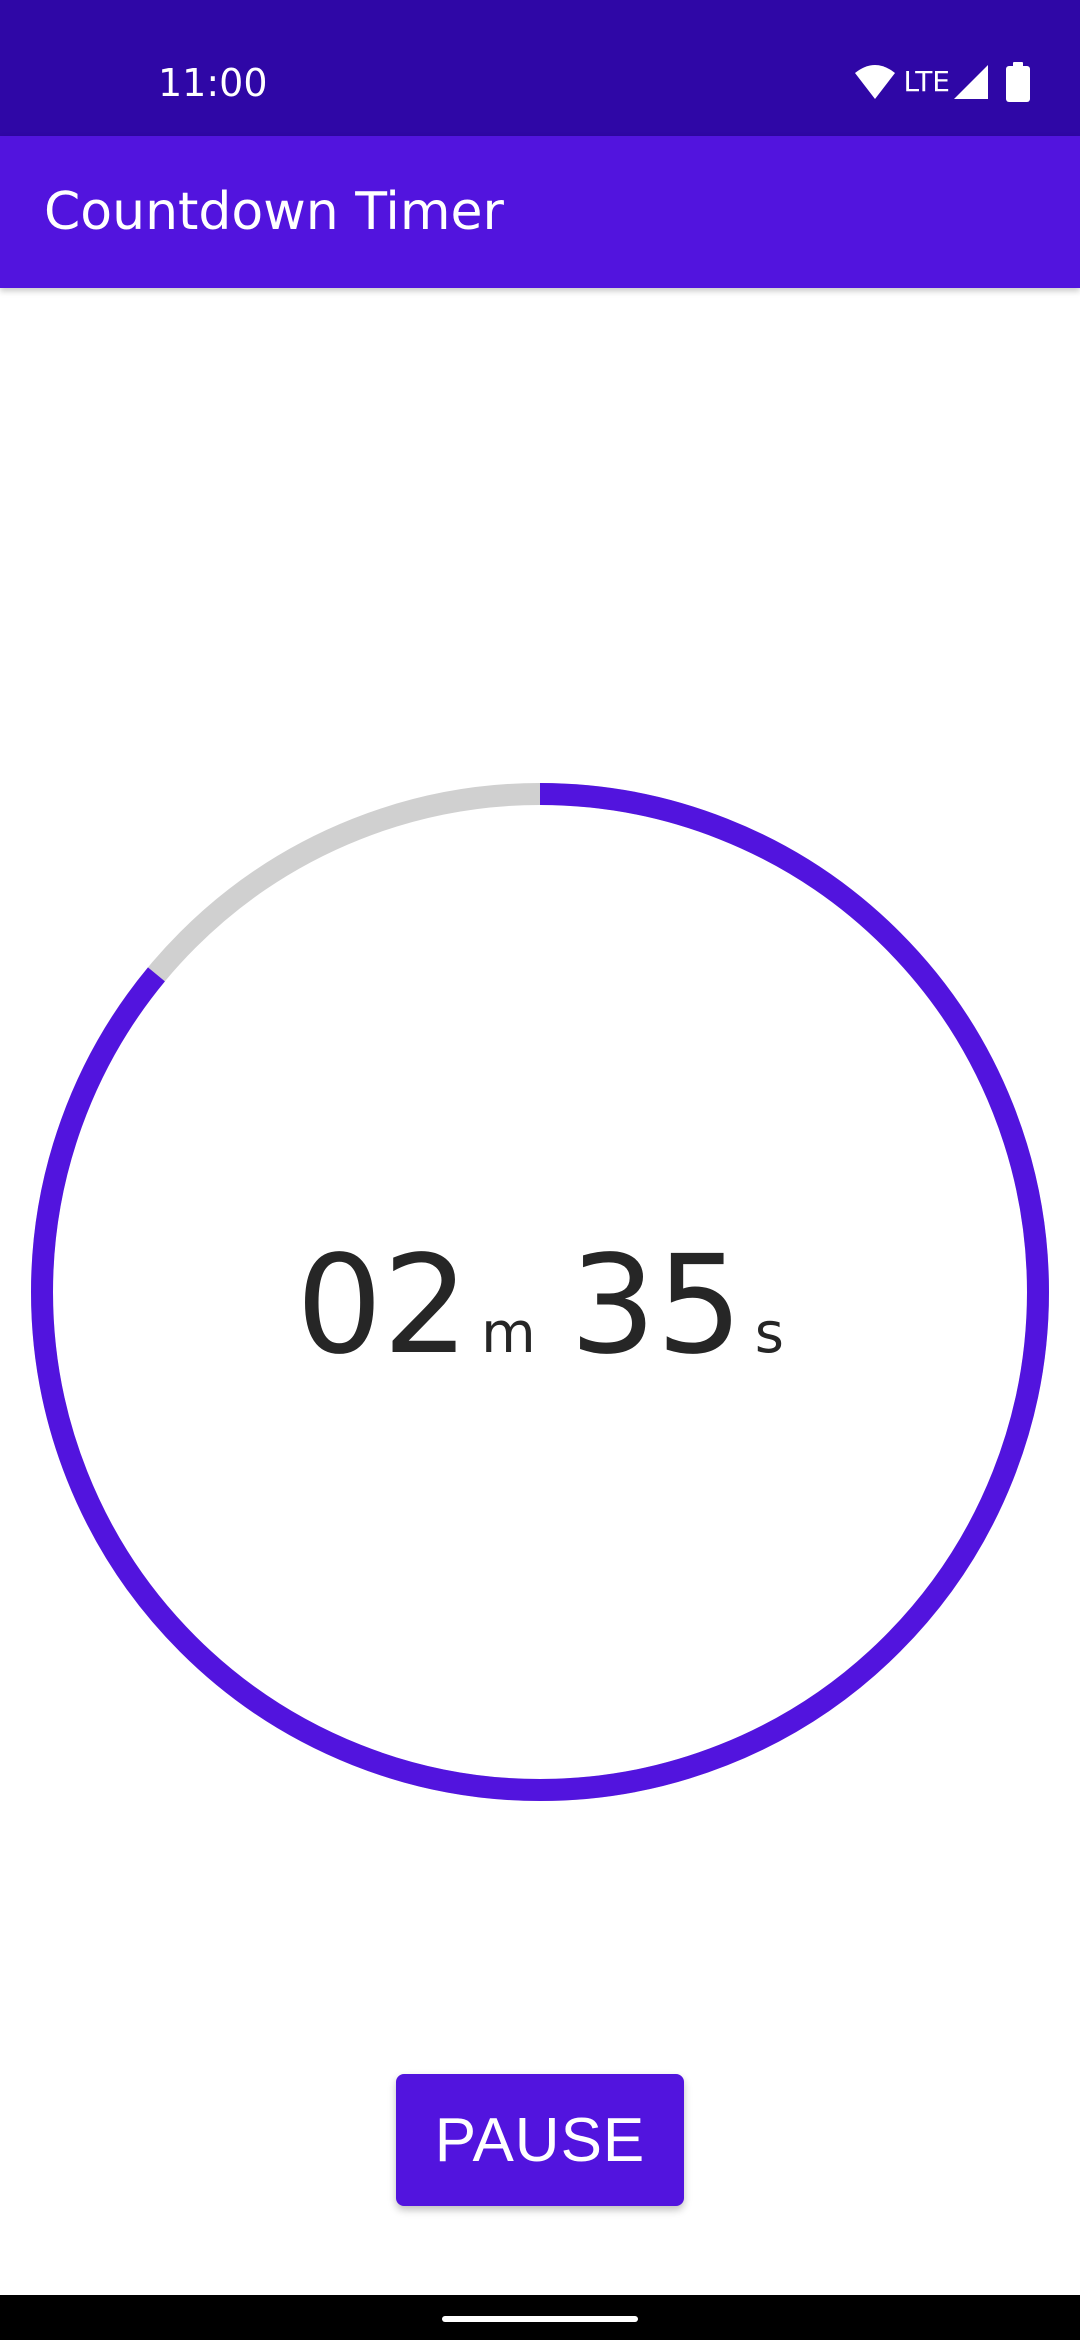 Image resolution: width=1080 pixels, height=2340 pixels. Describe the element at coordinates (1018, 82) in the screenshot. I see `battery-icon` at that location.